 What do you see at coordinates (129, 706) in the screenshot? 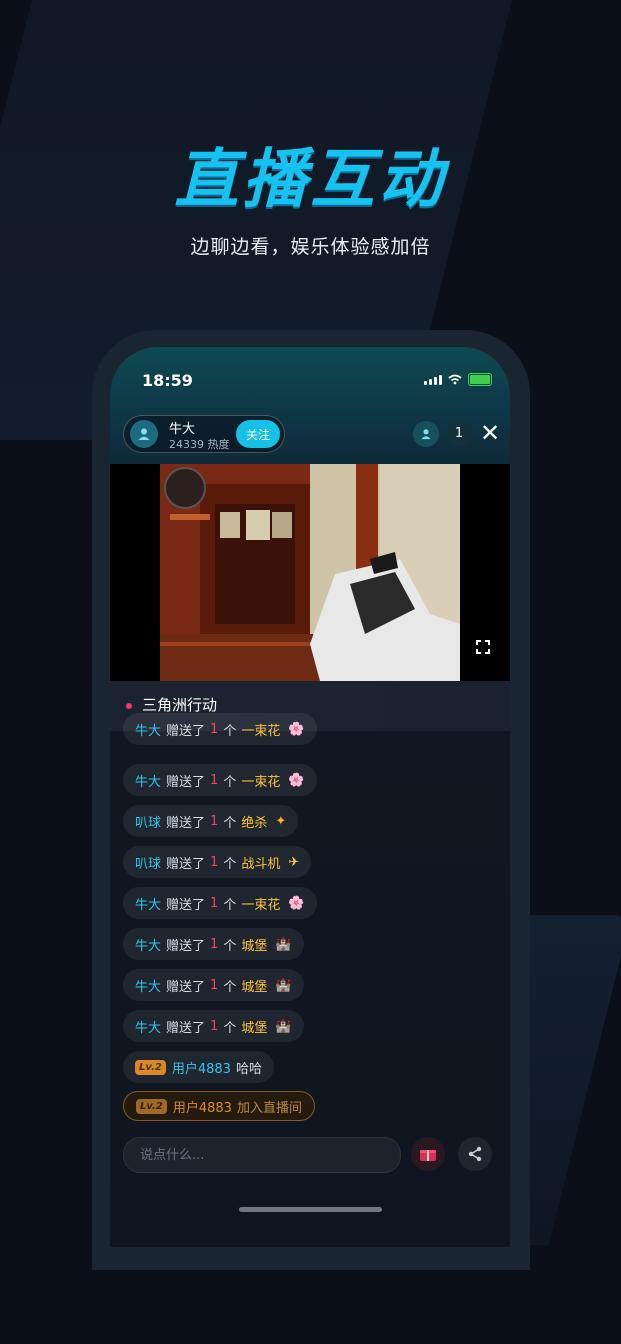
I see `live-indicator` at bounding box center [129, 706].